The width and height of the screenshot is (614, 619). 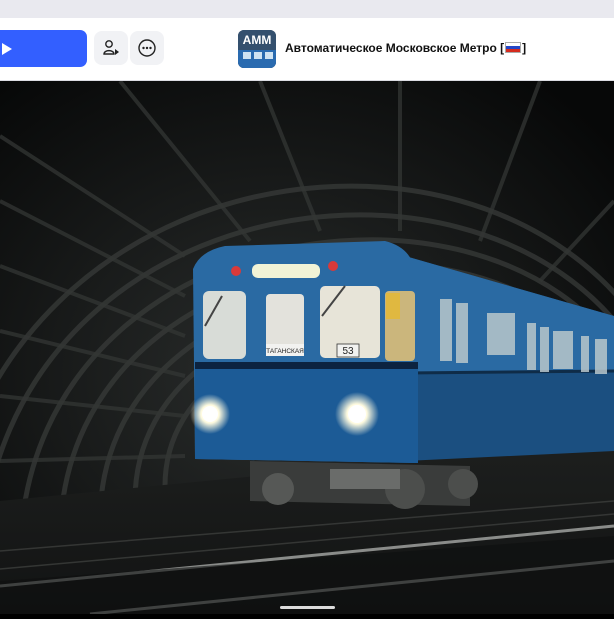 What do you see at coordinates (7, 48) in the screenshot?
I see `play-icon` at bounding box center [7, 48].